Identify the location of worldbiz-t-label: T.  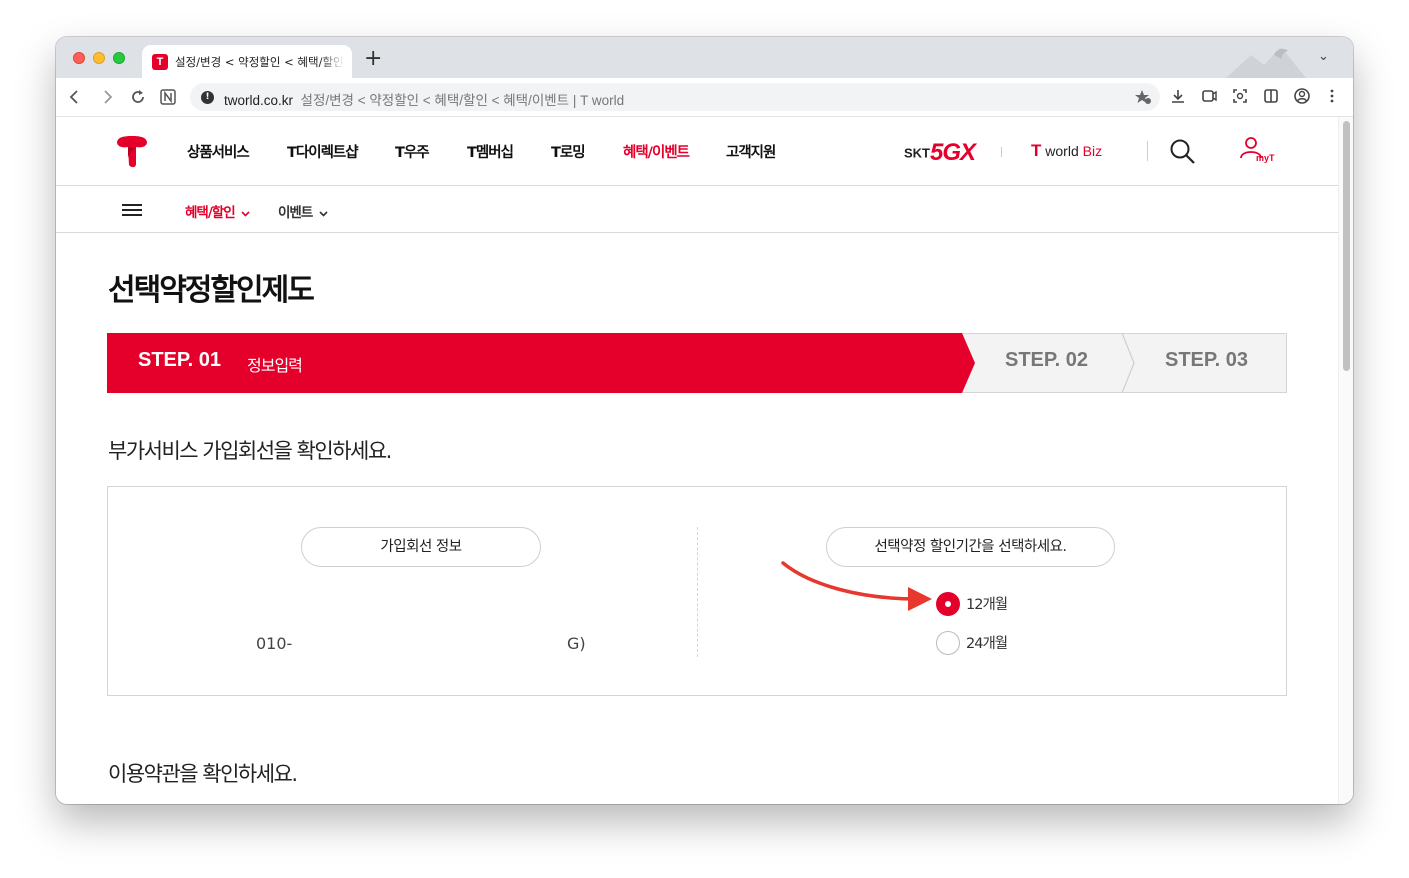
(1036, 150).